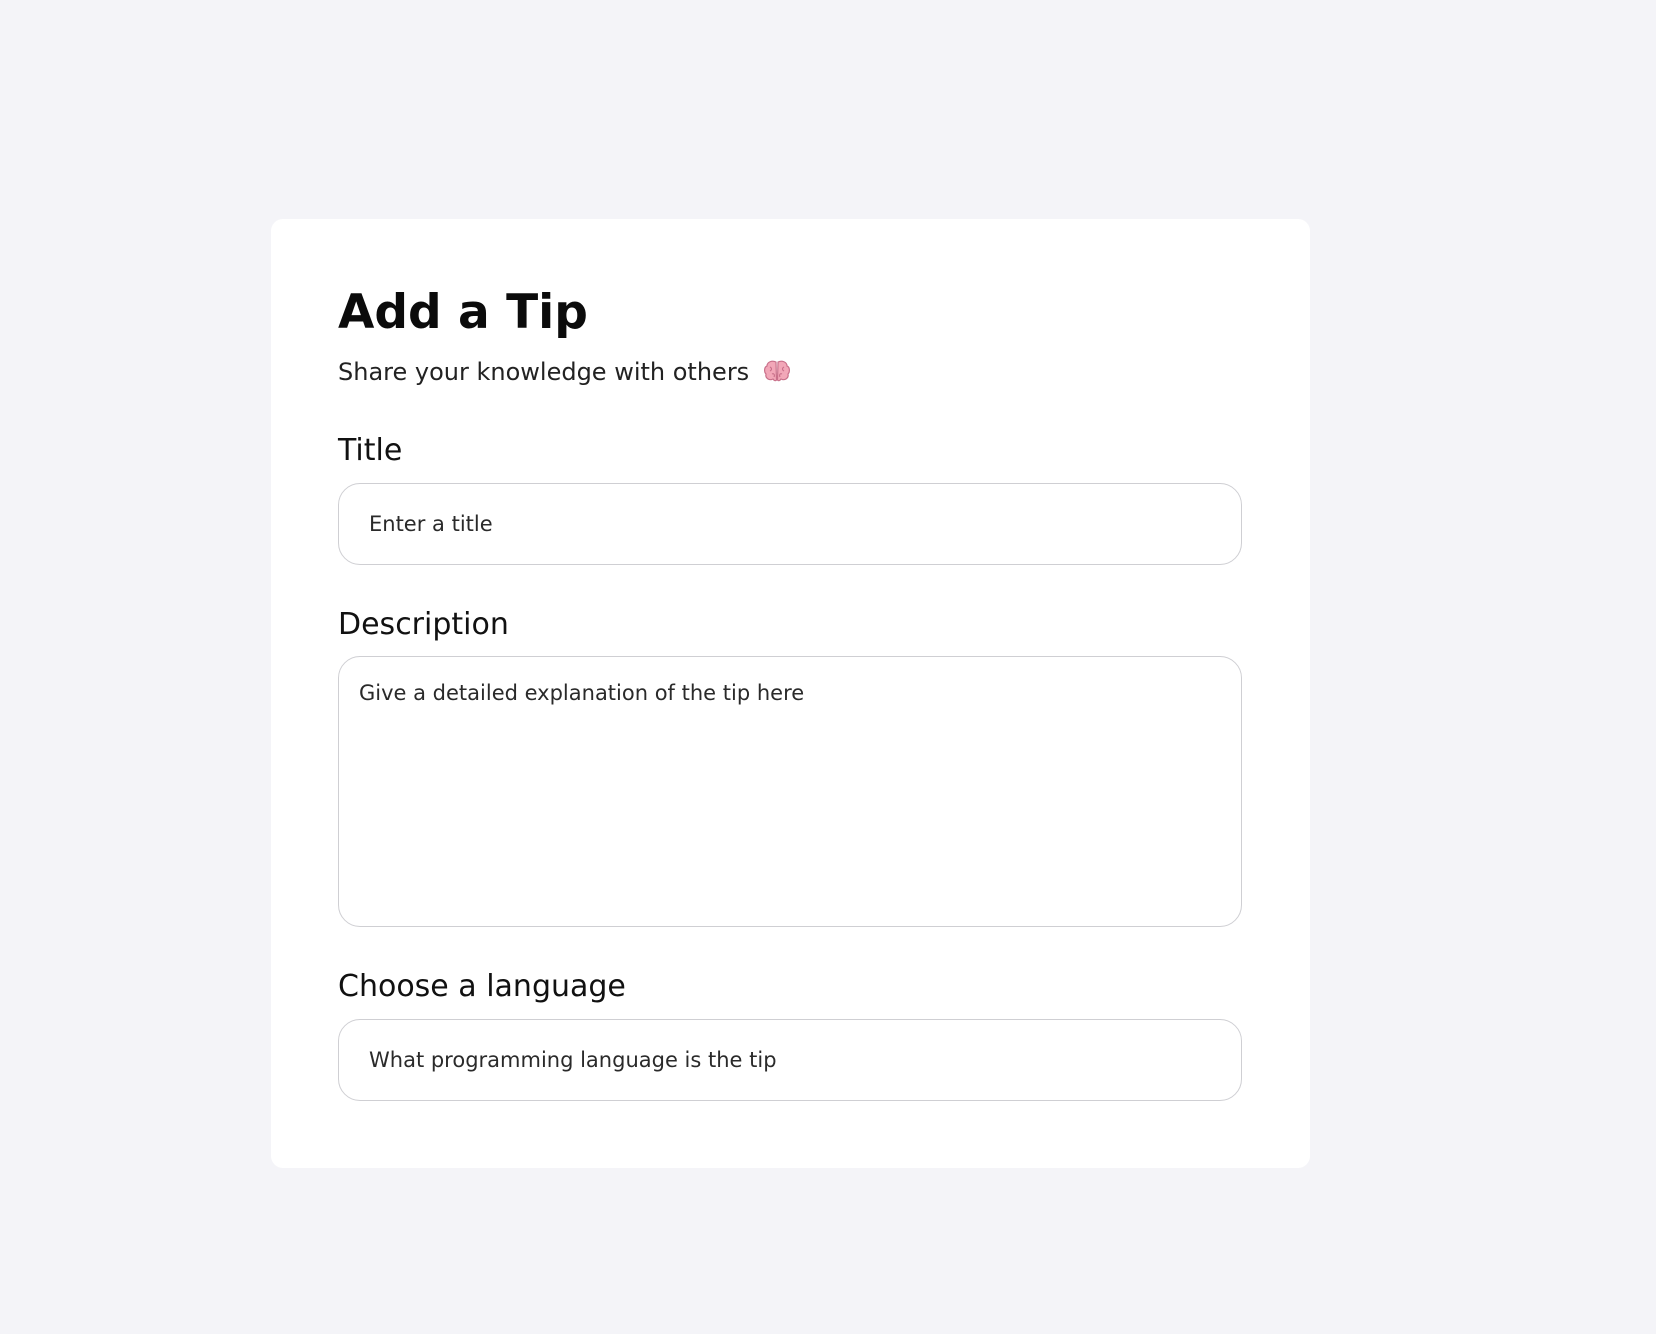 Image resolution: width=1656 pixels, height=1334 pixels. Describe the element at coordinates (790, 1060) in the screenshot. I see `language-input` at that location.